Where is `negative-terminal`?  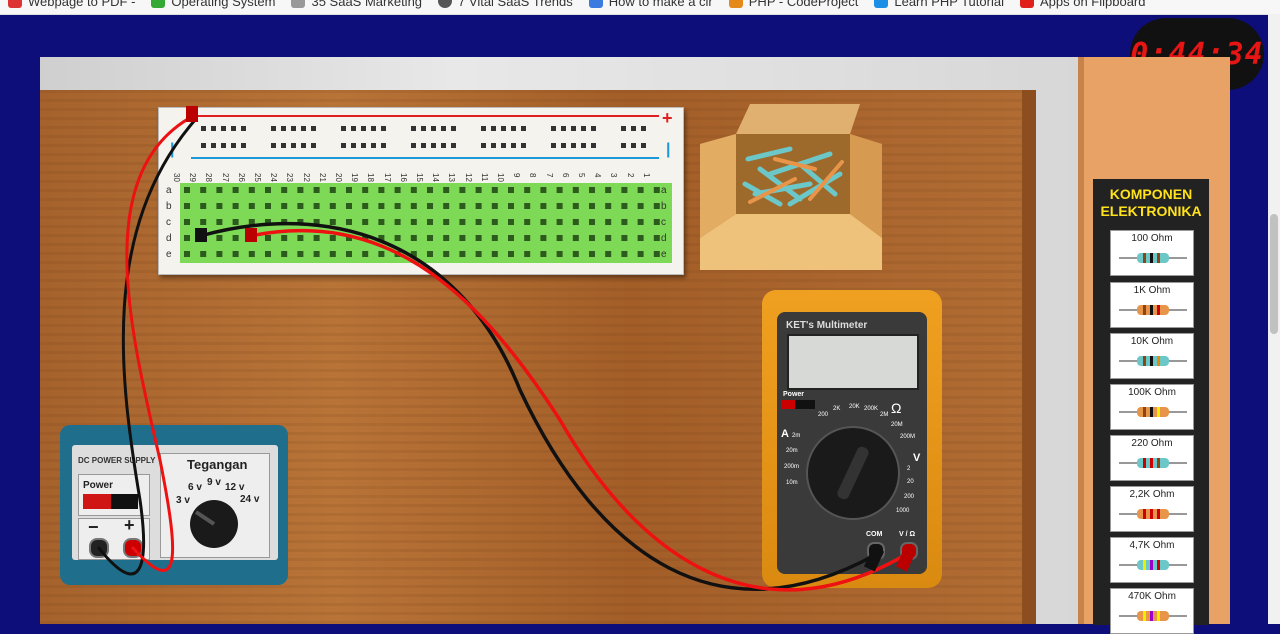
negative-terminal is located at coordinates (99, 548).